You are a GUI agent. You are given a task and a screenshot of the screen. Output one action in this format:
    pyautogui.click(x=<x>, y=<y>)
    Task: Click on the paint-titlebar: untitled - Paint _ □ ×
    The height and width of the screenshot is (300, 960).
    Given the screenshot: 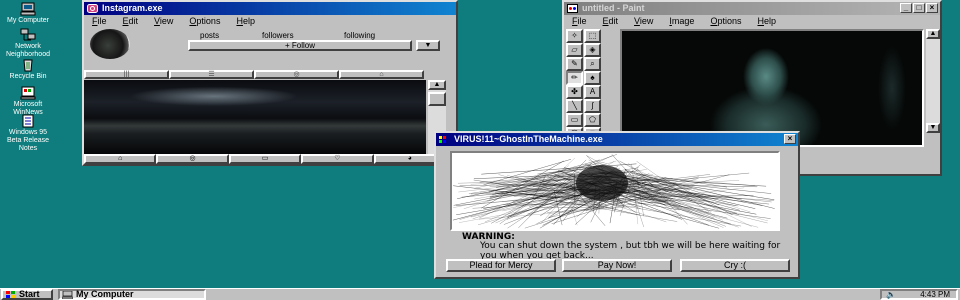 What is the action you would take?
    pyautogui.click(x=752, y=8)
    